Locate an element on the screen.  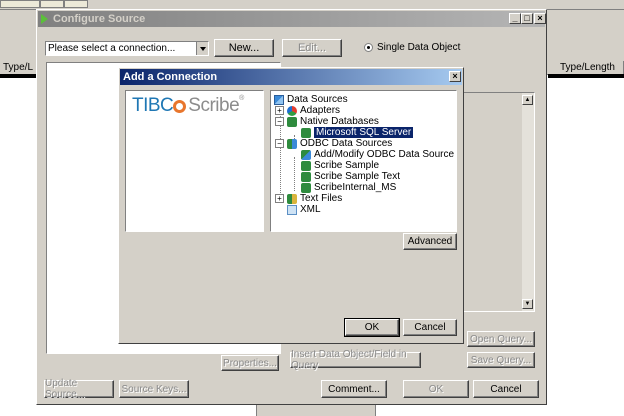
add-connection-titlebar: Add a Connection × is located at coordinates (291, 77).